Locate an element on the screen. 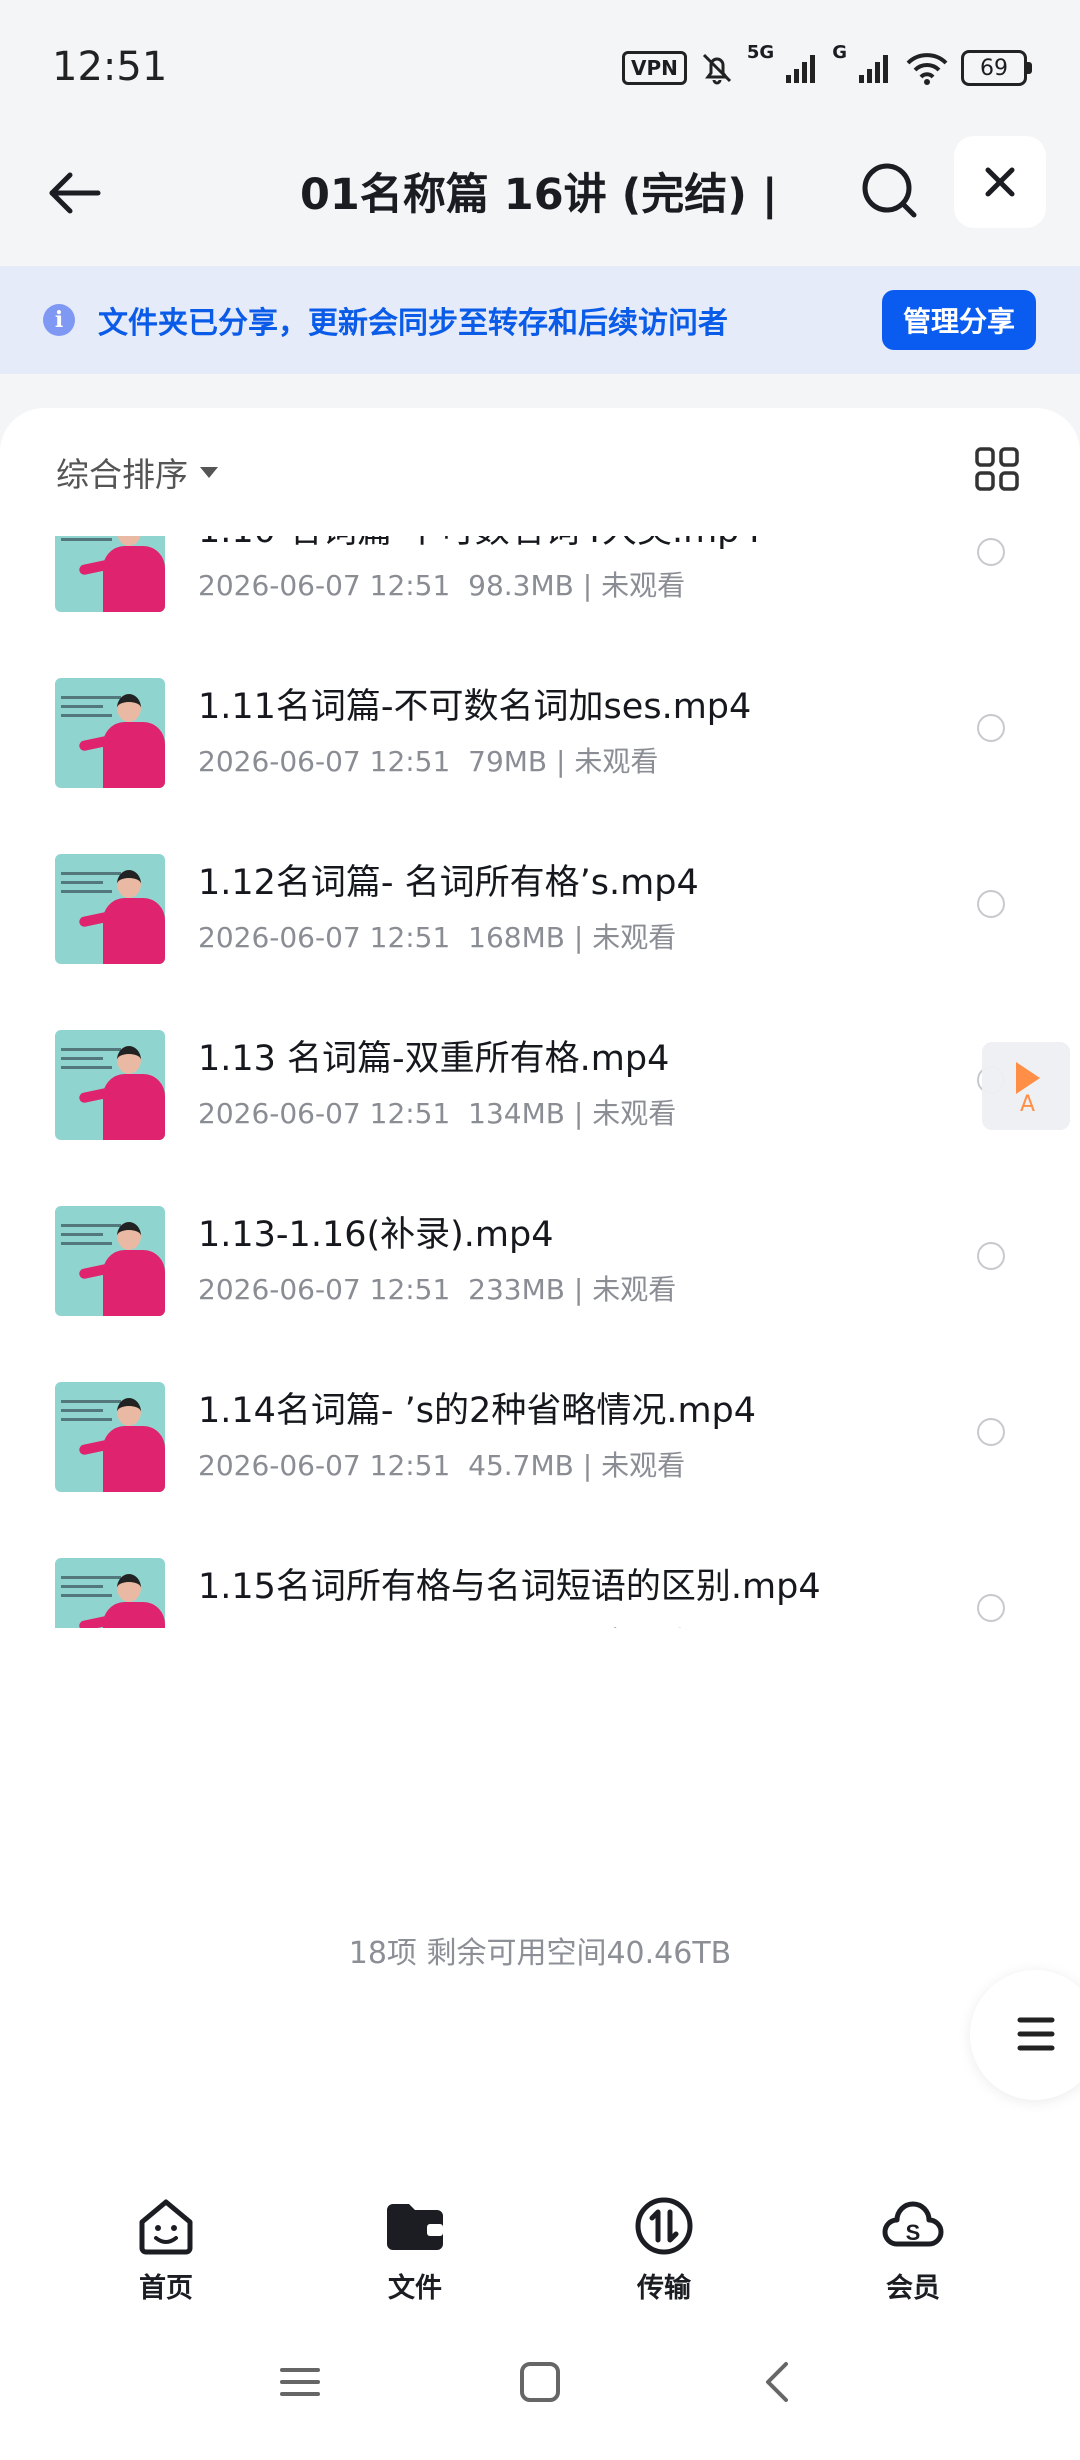 Image resolution: width=1080 pixels, height=2460 pixels. network-5g-label: 5G is located at coordinates (760, 52).